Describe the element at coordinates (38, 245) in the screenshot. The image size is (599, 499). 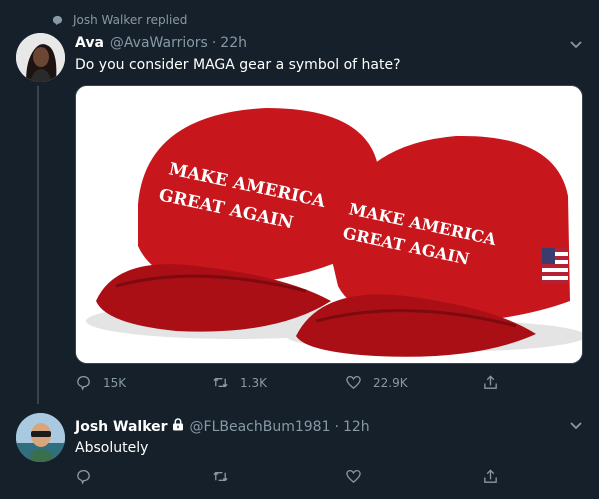
I see `thread-connector` at that location.